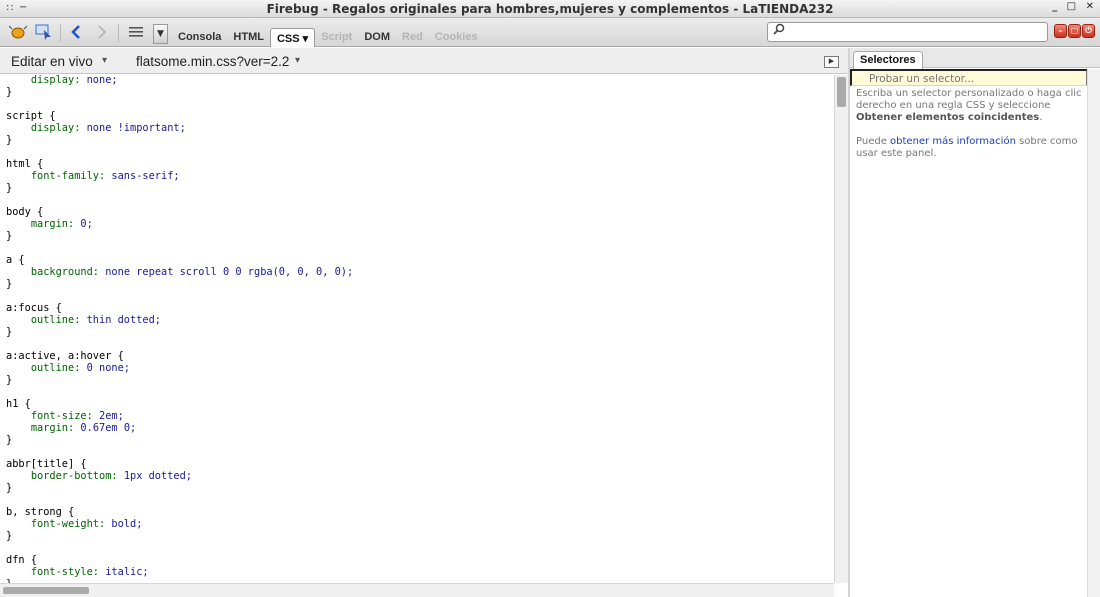  I want to click on css-rule: b, strong { font-weight: bold;}, so click(74, 524).